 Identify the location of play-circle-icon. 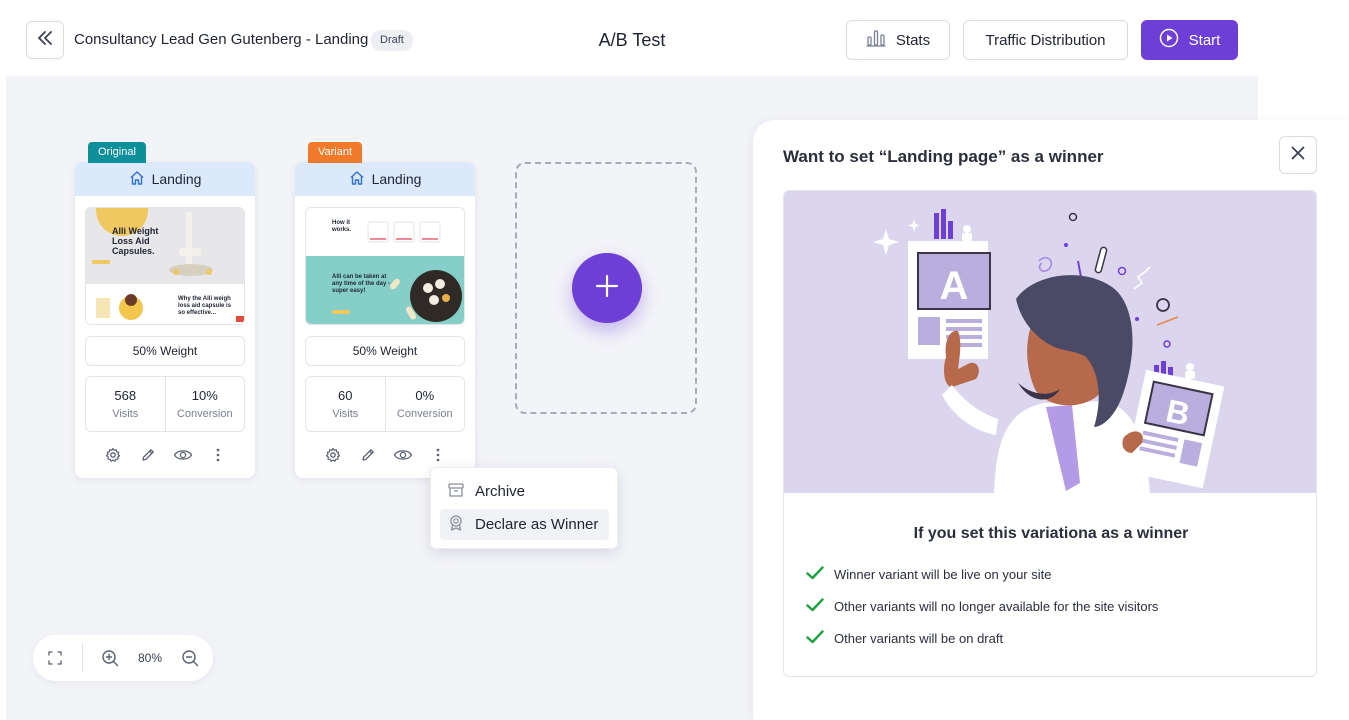
(1169, 40).